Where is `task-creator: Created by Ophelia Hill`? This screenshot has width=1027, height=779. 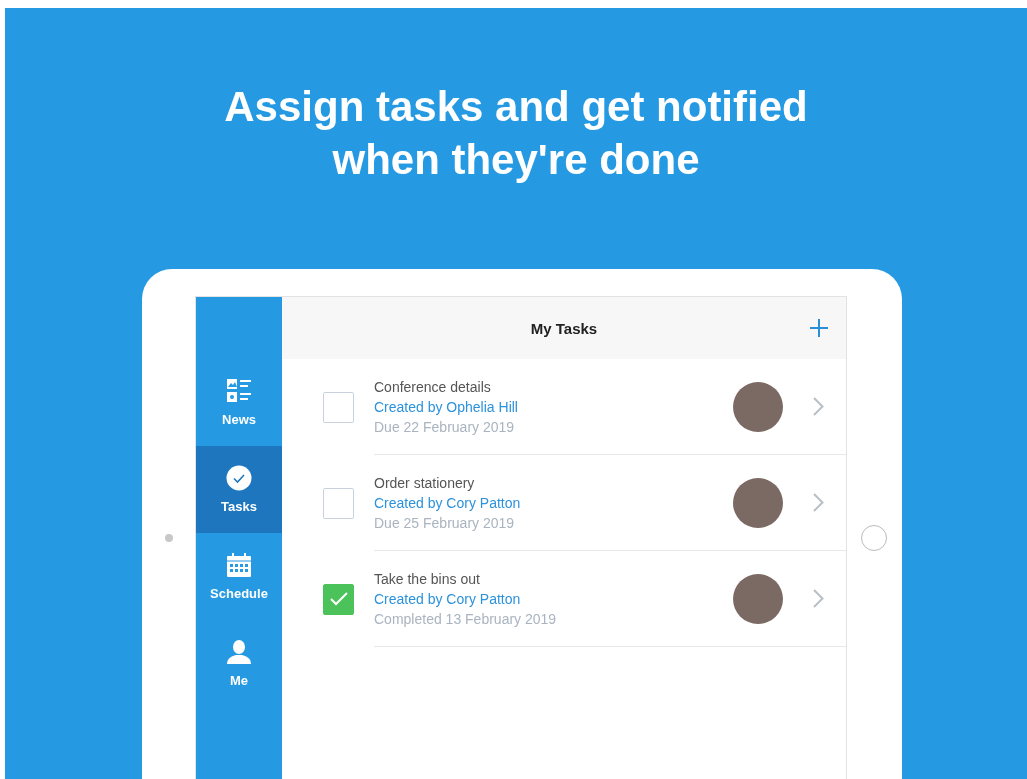
task-creator: Created by Ophelia Hill is located at coordinates (446, 406).